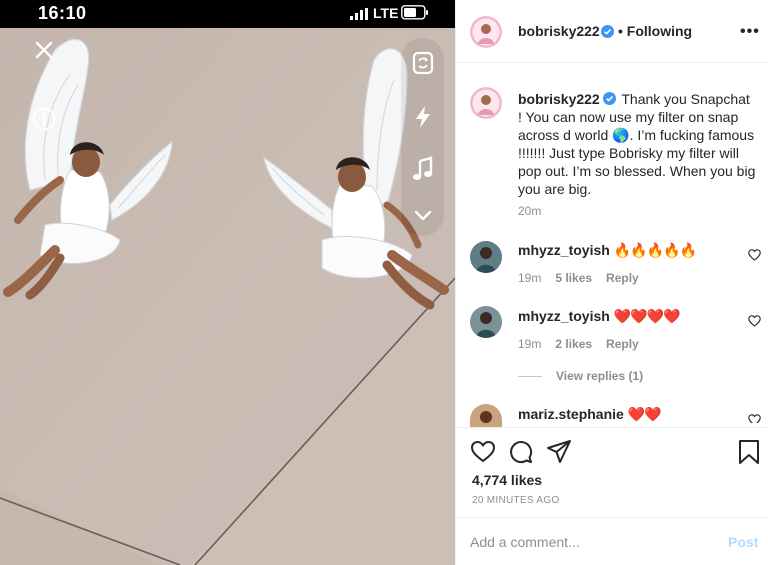 This screenshot has height=565, width=768. What do you see at coordinates (530, 211) in the screenshot?
I see `caption-timestamp: 20m` at bounding box center [530, 211].